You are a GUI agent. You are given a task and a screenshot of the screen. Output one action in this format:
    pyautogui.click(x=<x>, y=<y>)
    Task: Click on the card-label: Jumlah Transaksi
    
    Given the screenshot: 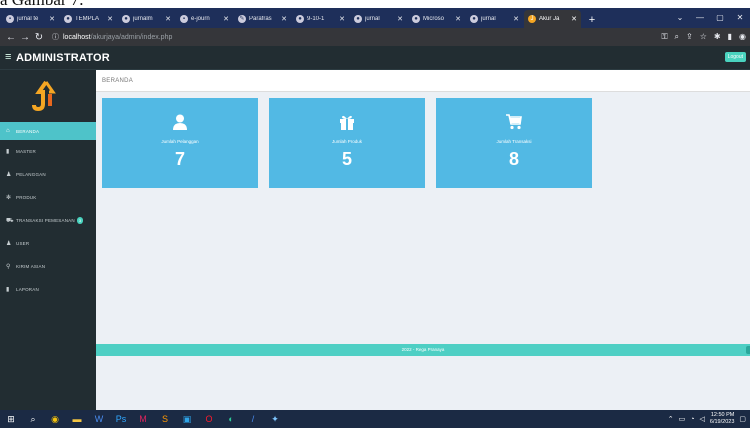 What is the action you would take?
    pyautogui.click(x=514, y=141)
    